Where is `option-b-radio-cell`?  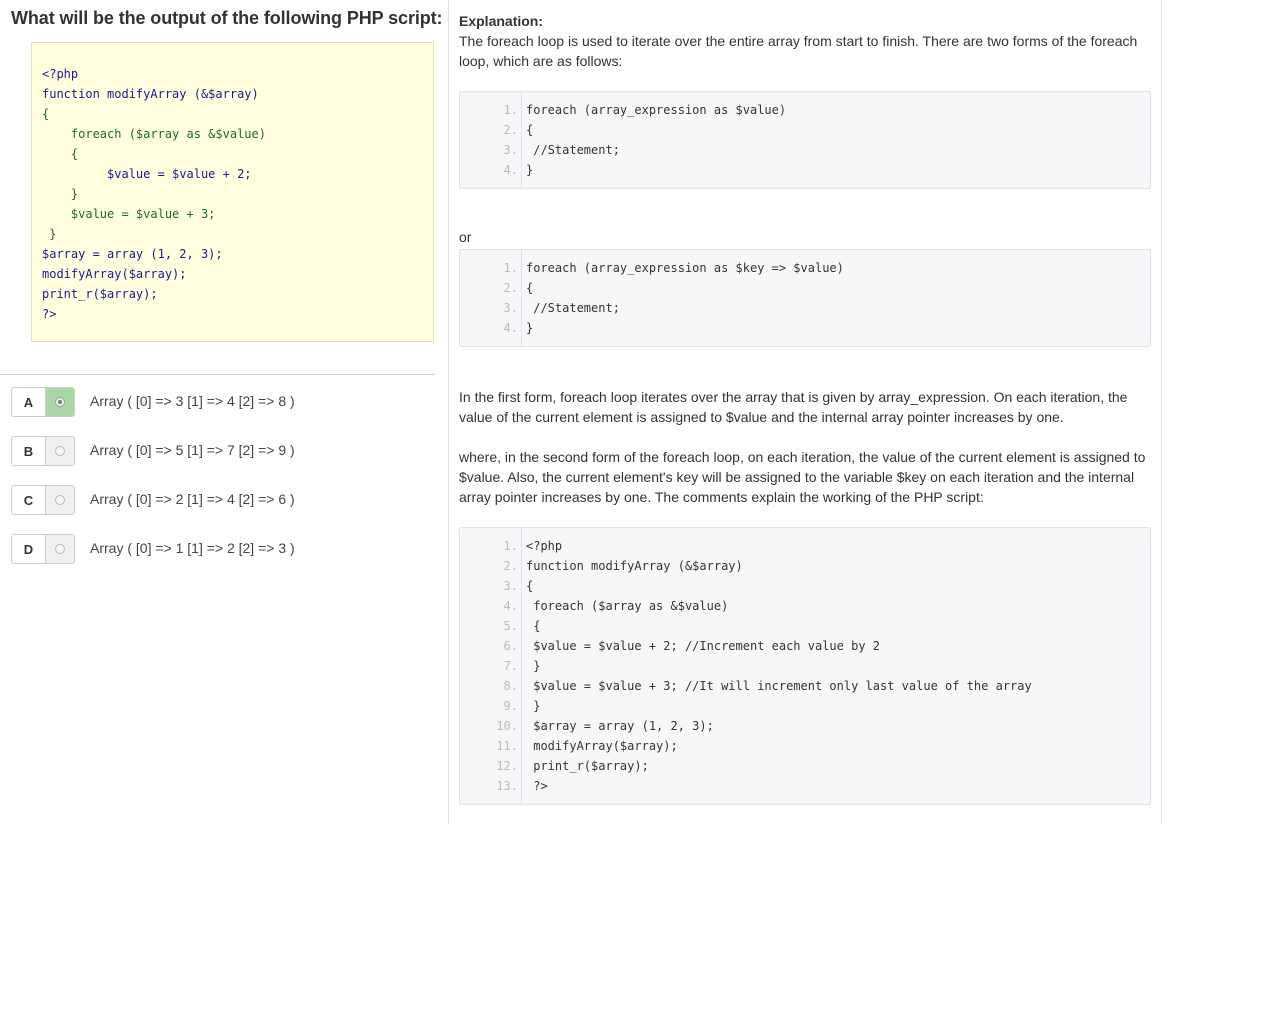 option-b-radio-cell is located at coordinates (60, 451).